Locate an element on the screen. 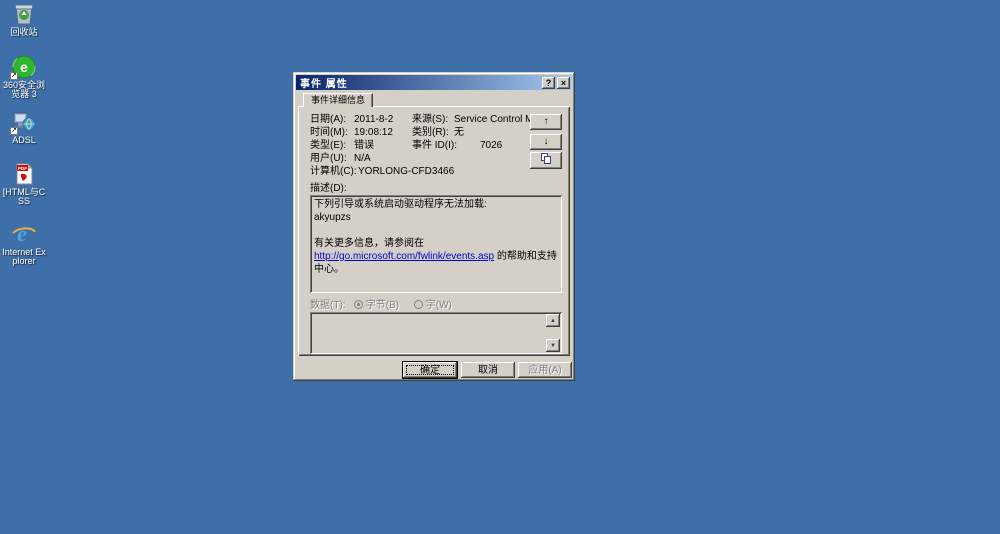 This screenshot has width=1000, height=534. dialog-title: 事件 属性 is located at coordinates (324, 84).